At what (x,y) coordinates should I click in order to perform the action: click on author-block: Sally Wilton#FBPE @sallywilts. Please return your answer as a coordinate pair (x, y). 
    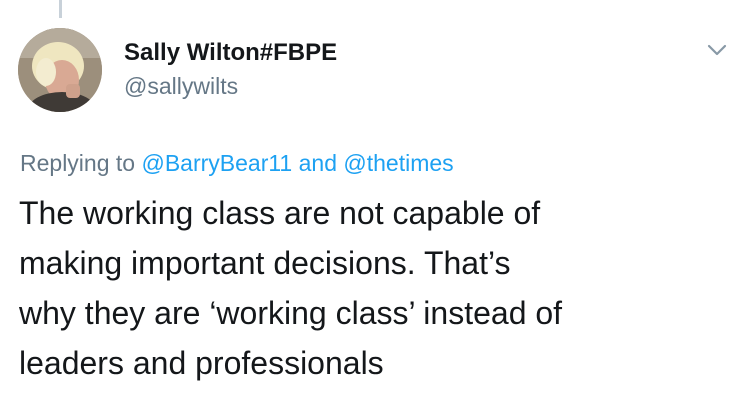
    Looking at the image, I should click on (230, 69).